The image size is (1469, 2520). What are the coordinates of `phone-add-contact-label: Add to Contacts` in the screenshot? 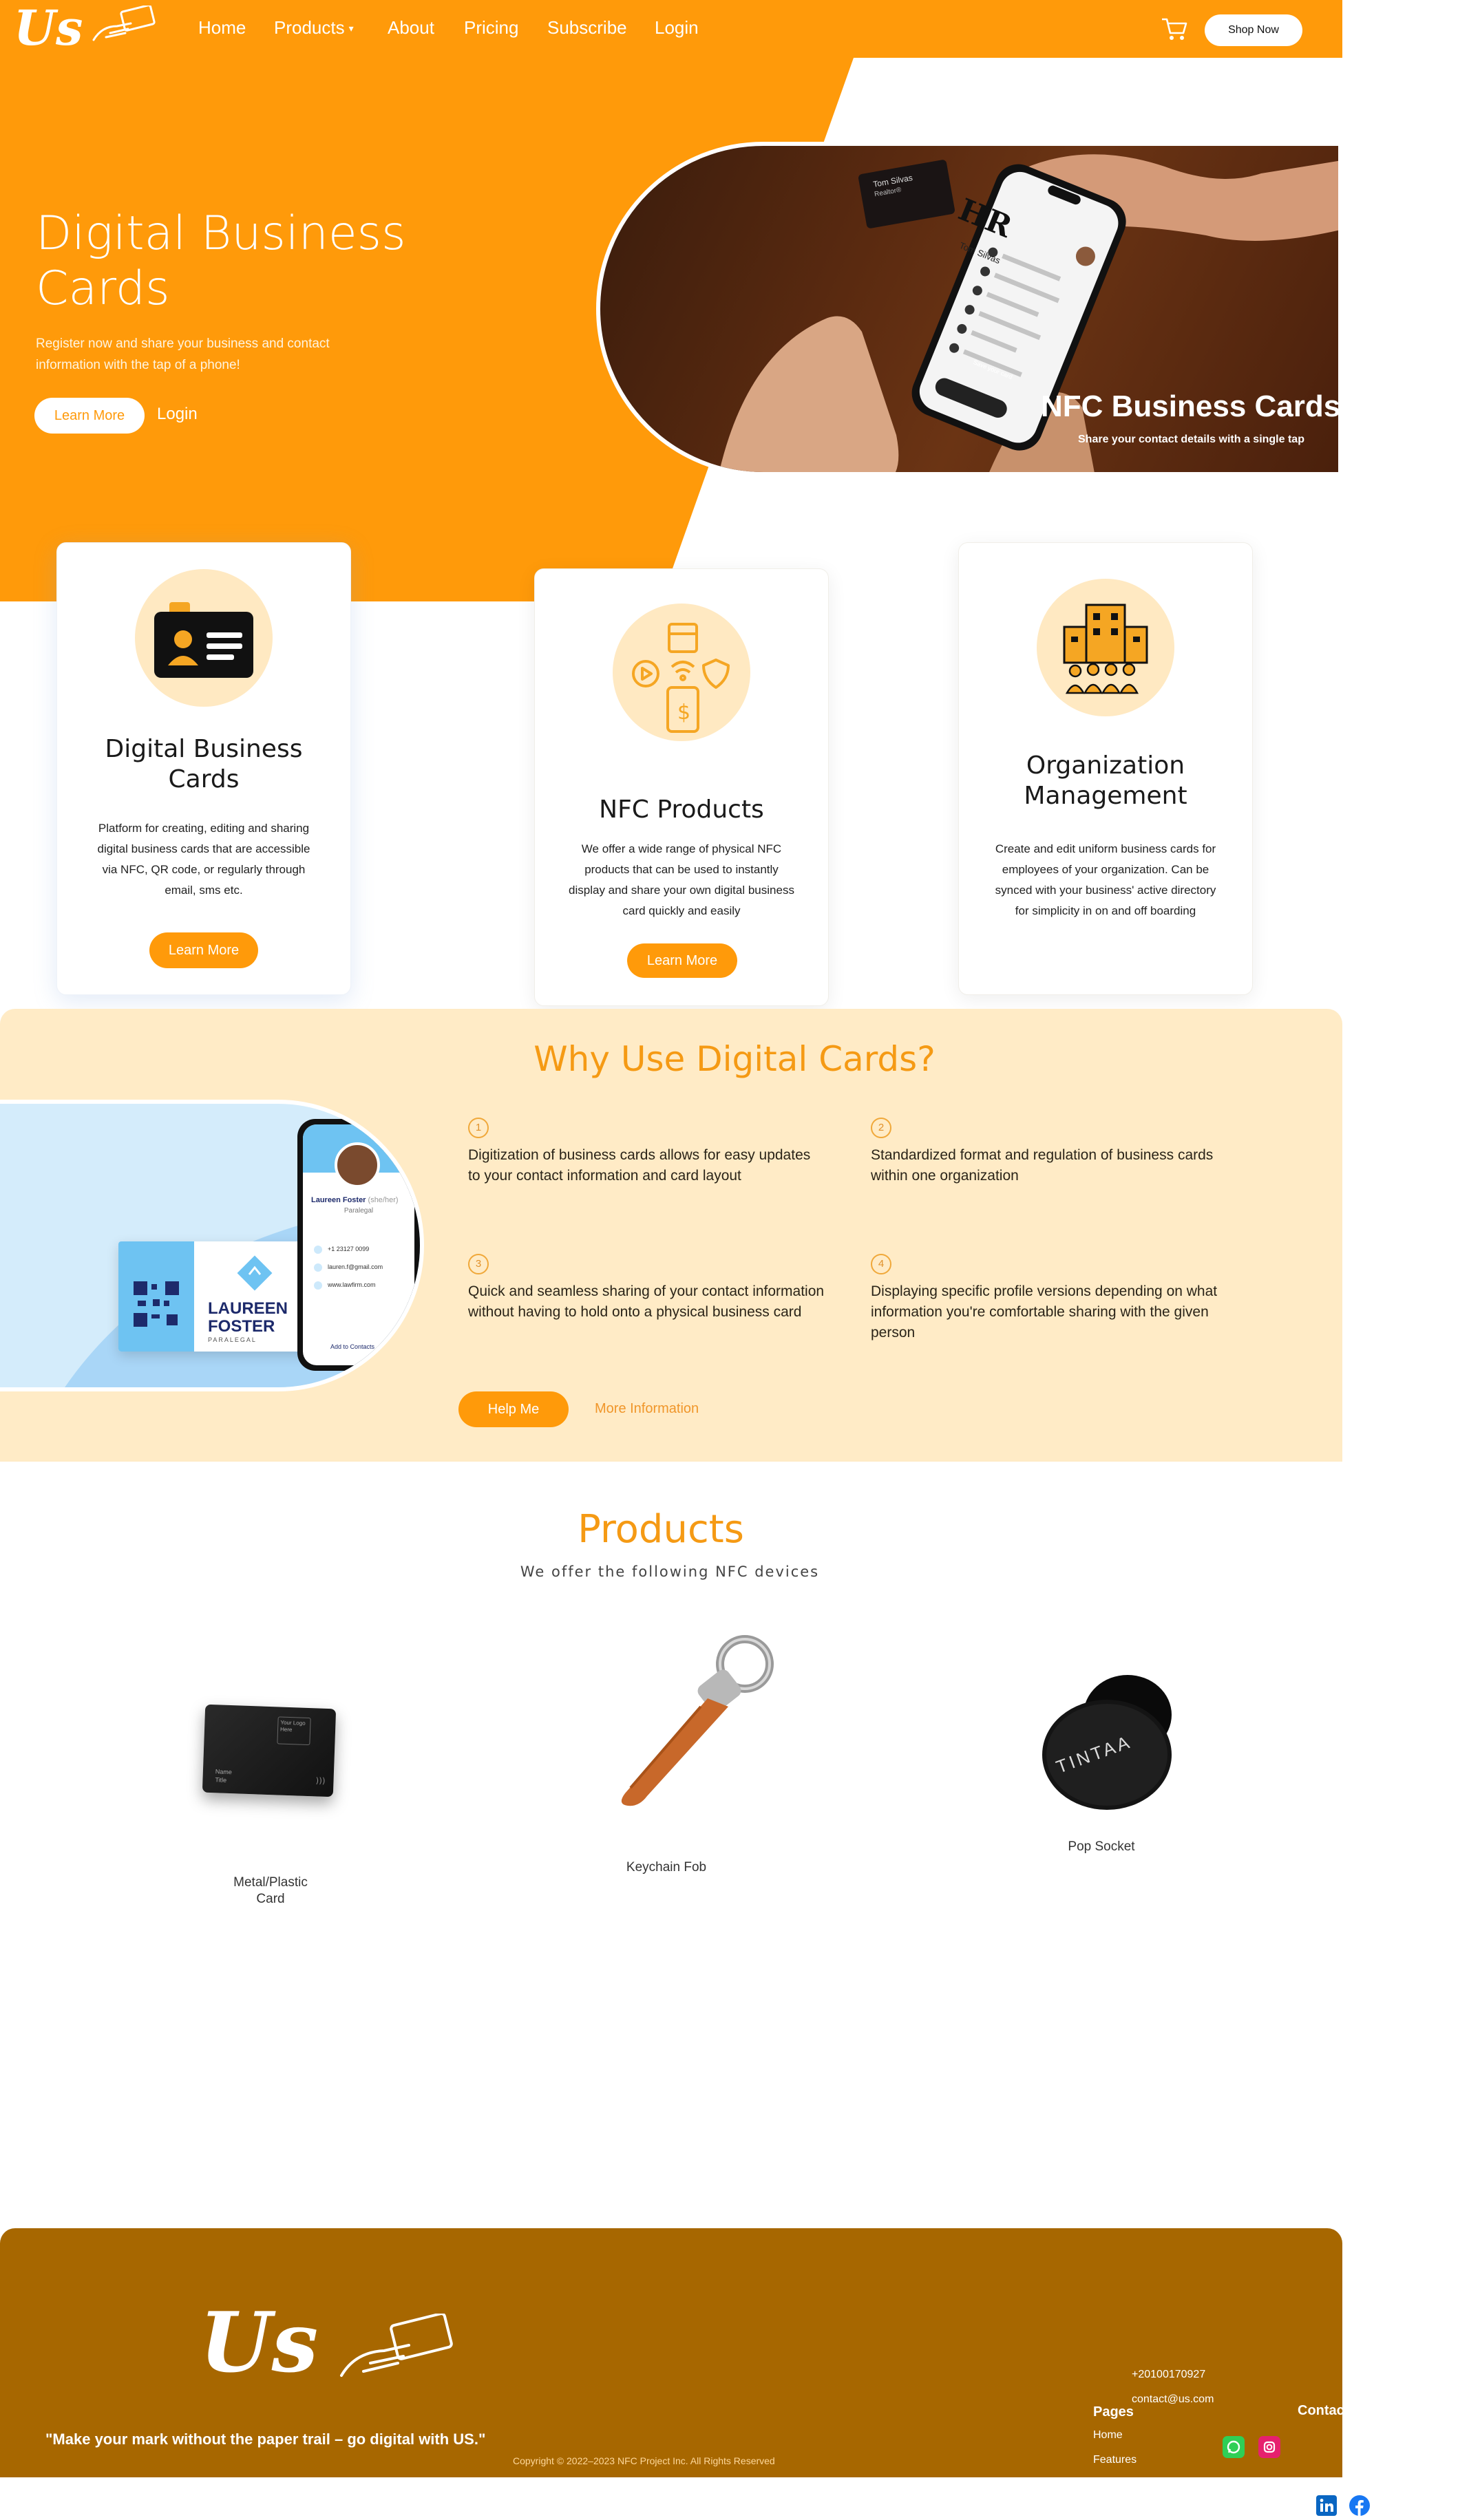 It's located at (352, 1346).